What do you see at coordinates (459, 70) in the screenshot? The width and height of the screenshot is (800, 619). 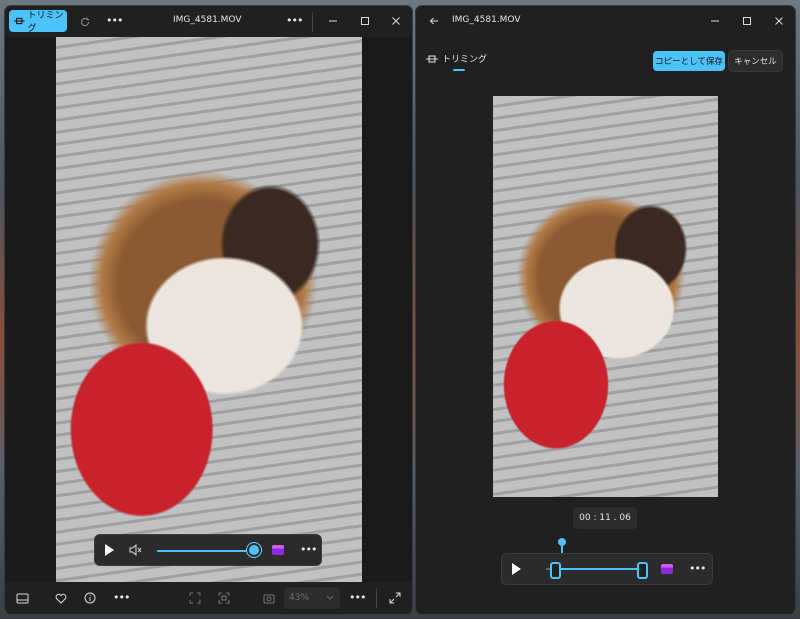 I see `tab-selected-indicator` at bounding box center [459, 70].